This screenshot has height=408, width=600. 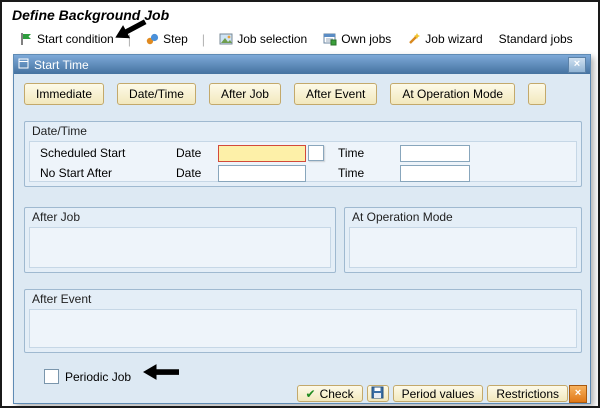 What do you see at coordinates (336, 393) in the screenshot?
I see `check-label: Check` at bounding box center [336, 393].